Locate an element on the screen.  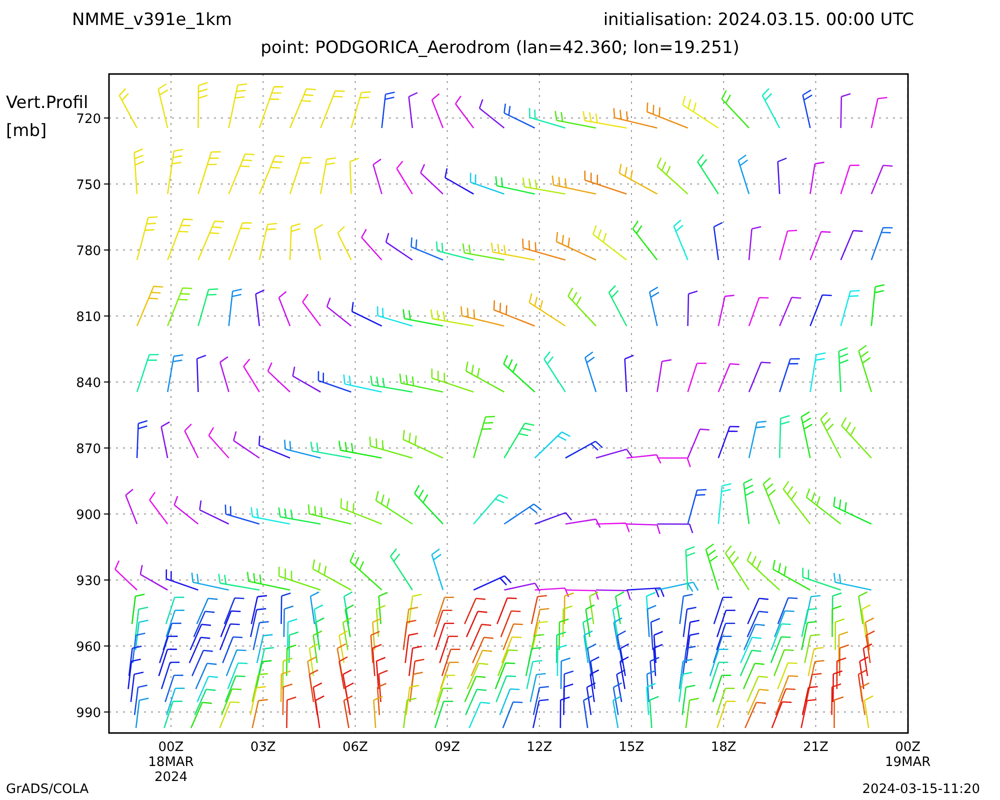
y-tick-label: 990 is located at coordinates (88, 713).